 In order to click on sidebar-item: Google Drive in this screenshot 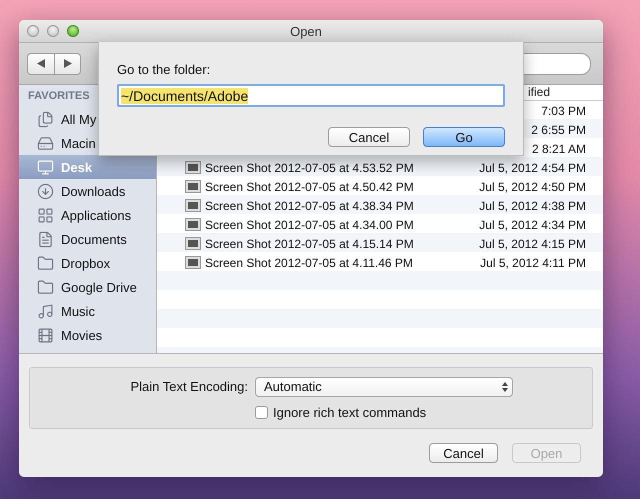, I will do `click(87, 287)`.